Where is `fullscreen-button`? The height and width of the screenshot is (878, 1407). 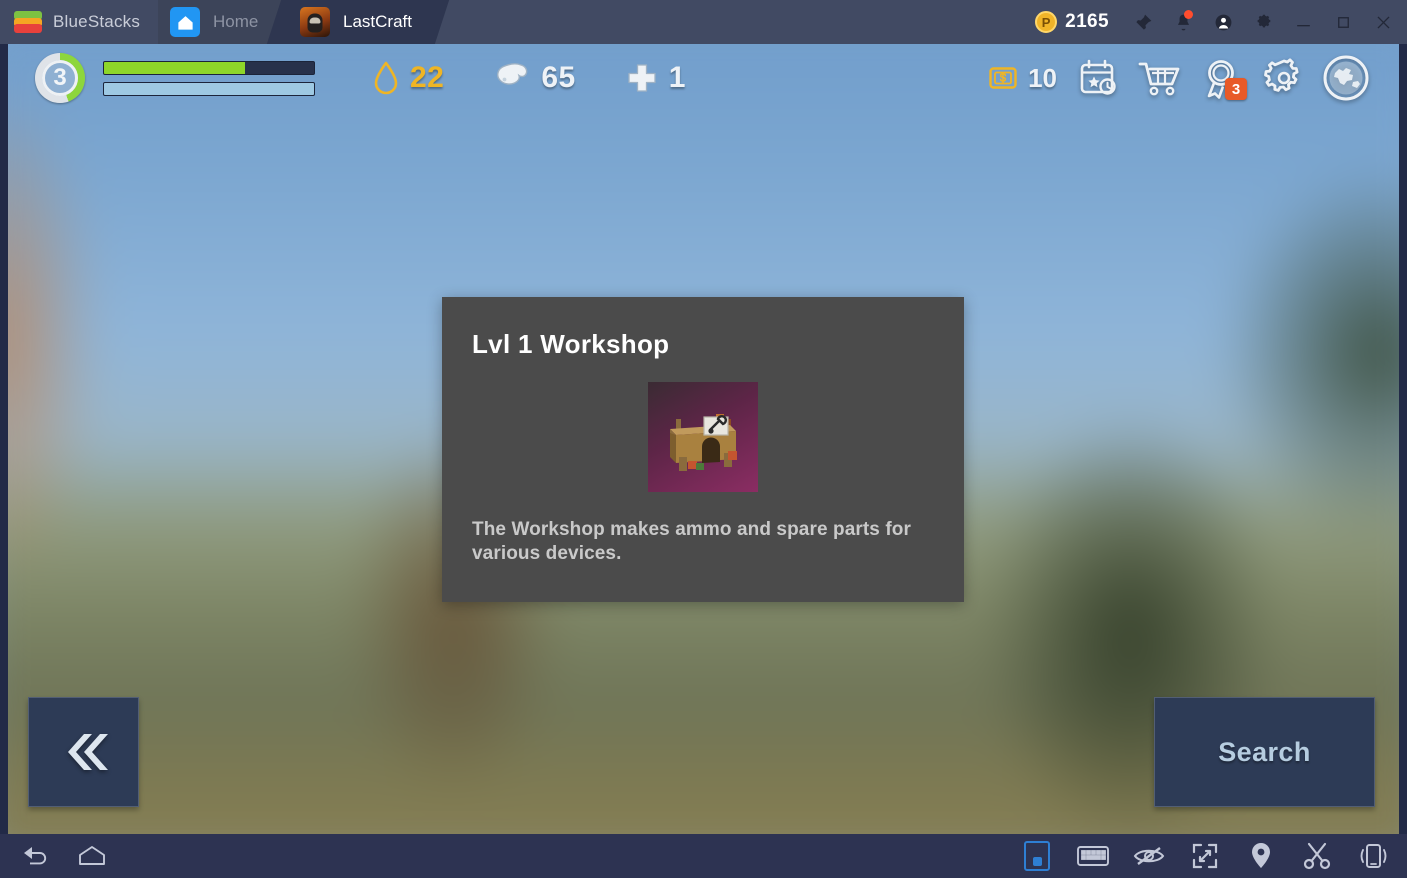 fullscreen-button is located at coordinates (1205, 856).